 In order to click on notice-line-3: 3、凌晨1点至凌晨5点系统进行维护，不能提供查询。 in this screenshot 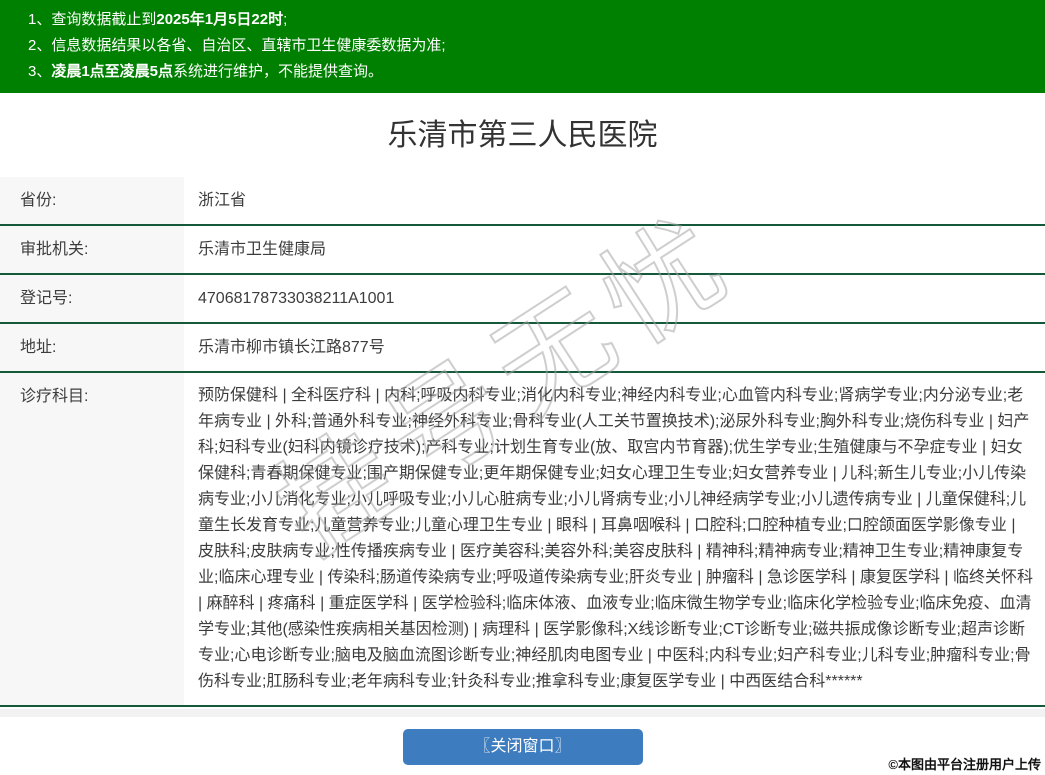, I will do `click(531, 72)`.